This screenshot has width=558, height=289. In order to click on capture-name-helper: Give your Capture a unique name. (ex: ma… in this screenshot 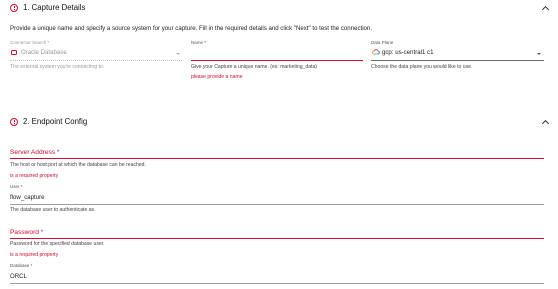, I will do `click(254, 67)`.